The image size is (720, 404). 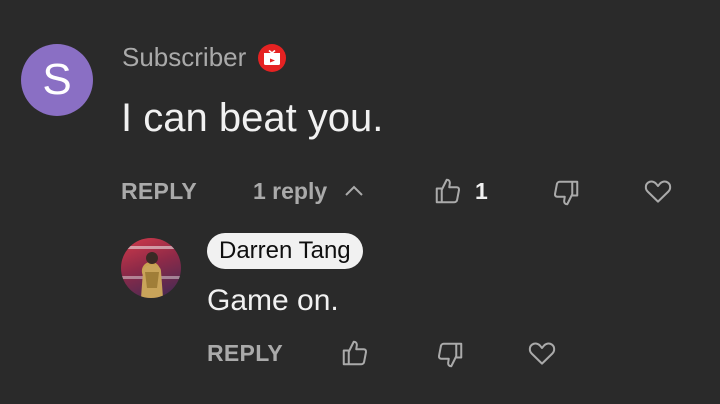 I want to click on reply-author-avatar, so click(x=151, y=268).